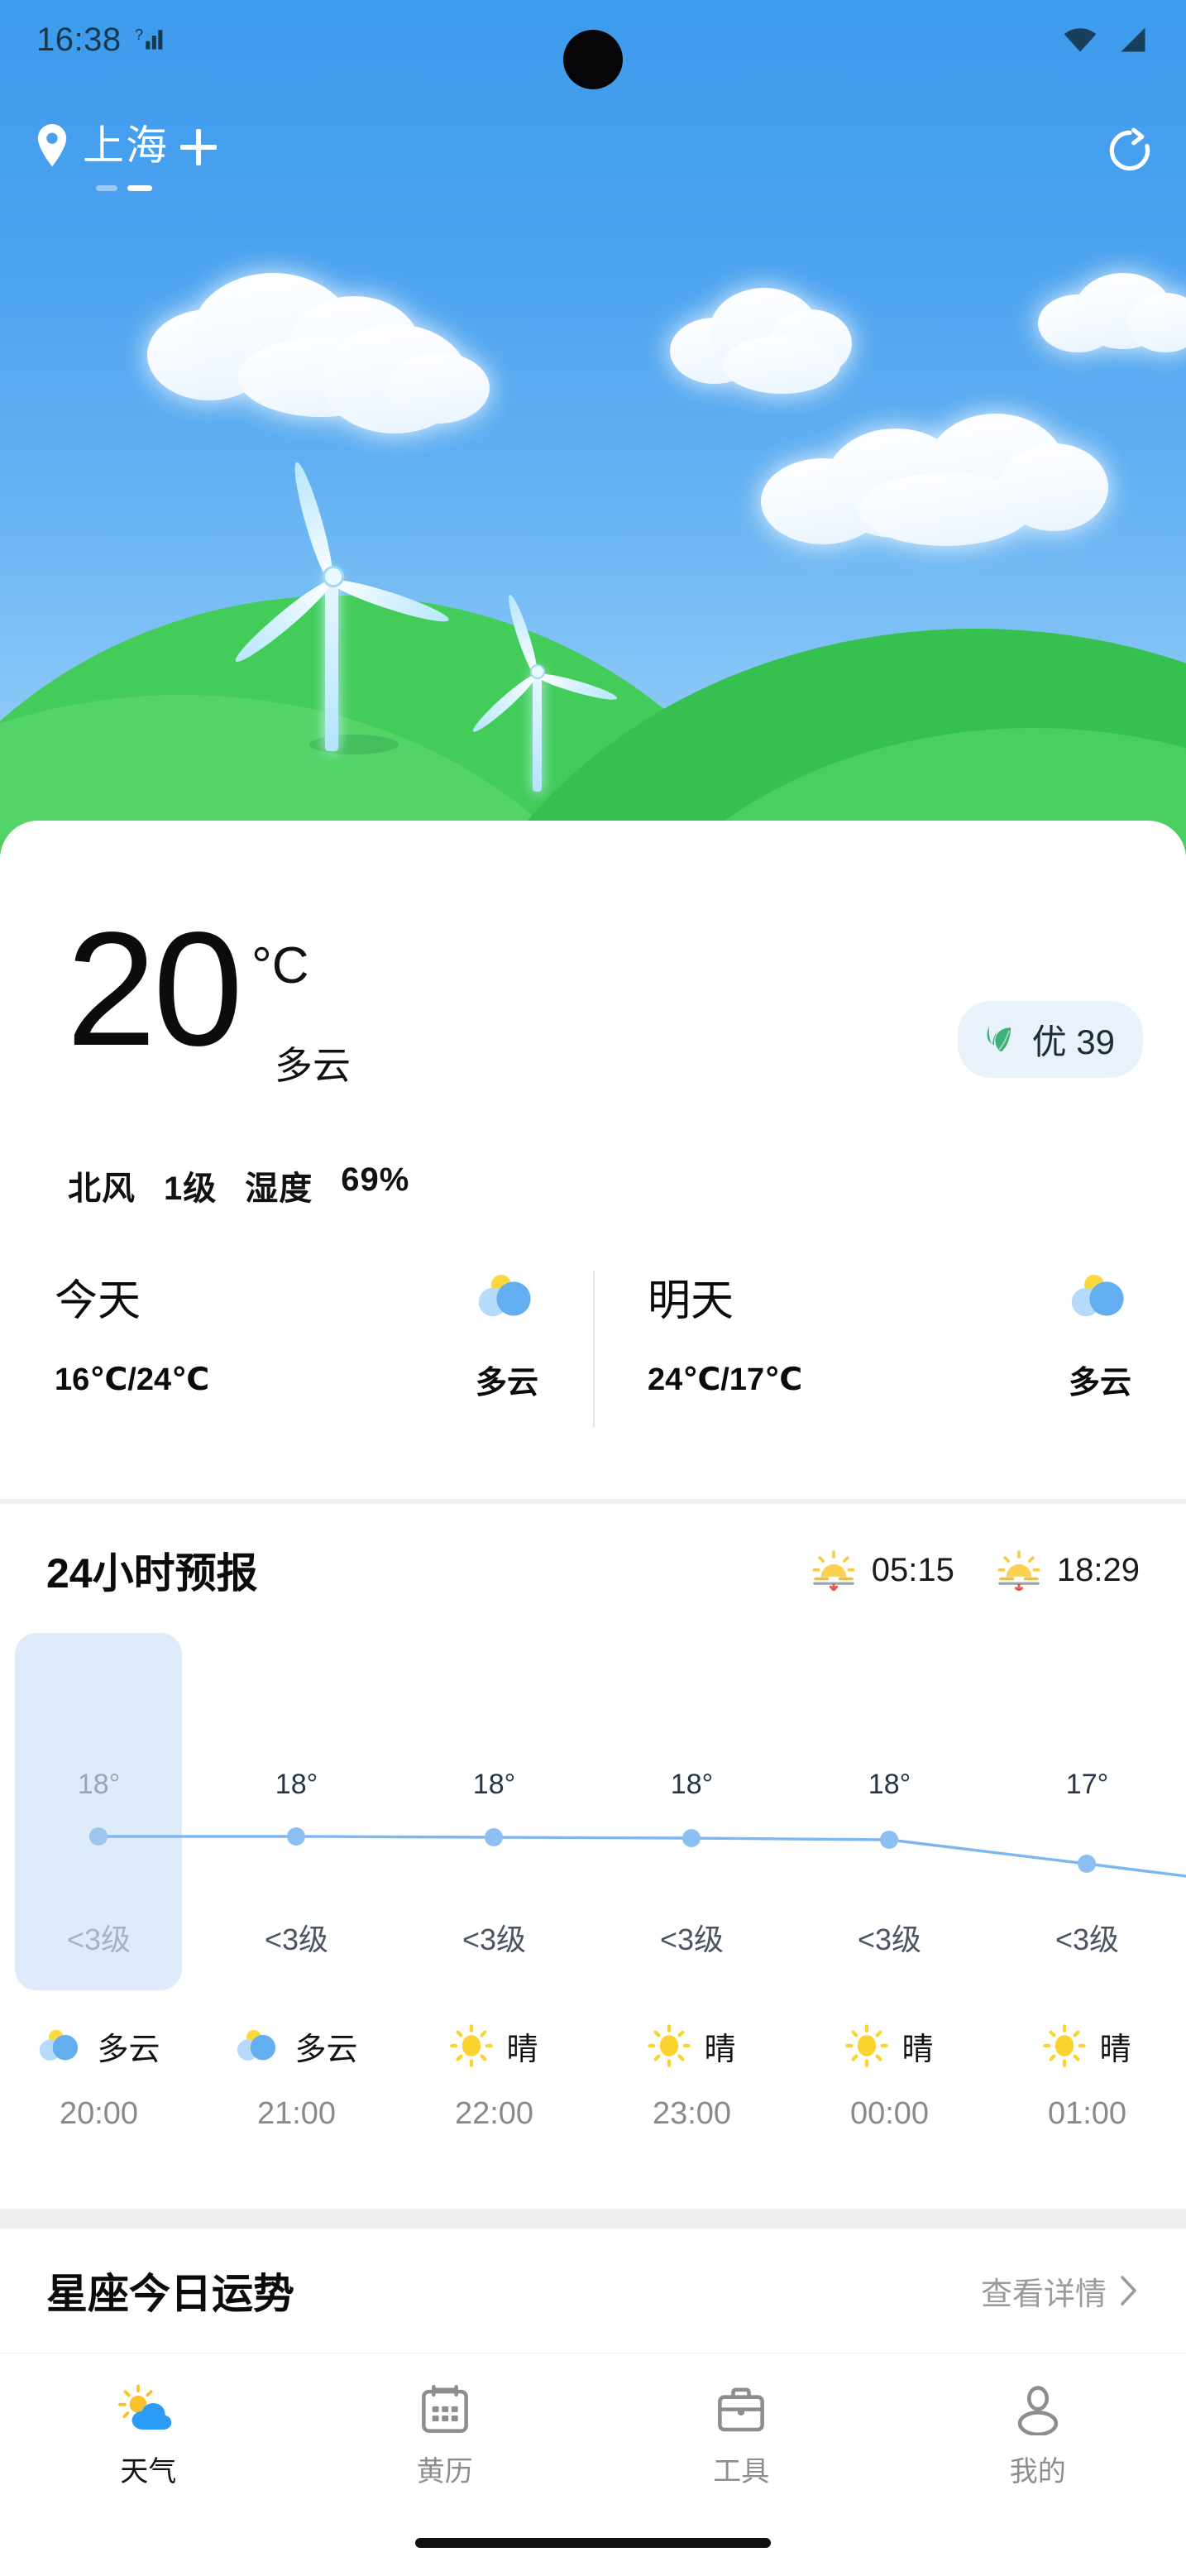 This screenshot has width=1186, height=2576. Describe the element at coordinates (313, 1066) in the screenshot. I see `current-condition: 多云` at that location.